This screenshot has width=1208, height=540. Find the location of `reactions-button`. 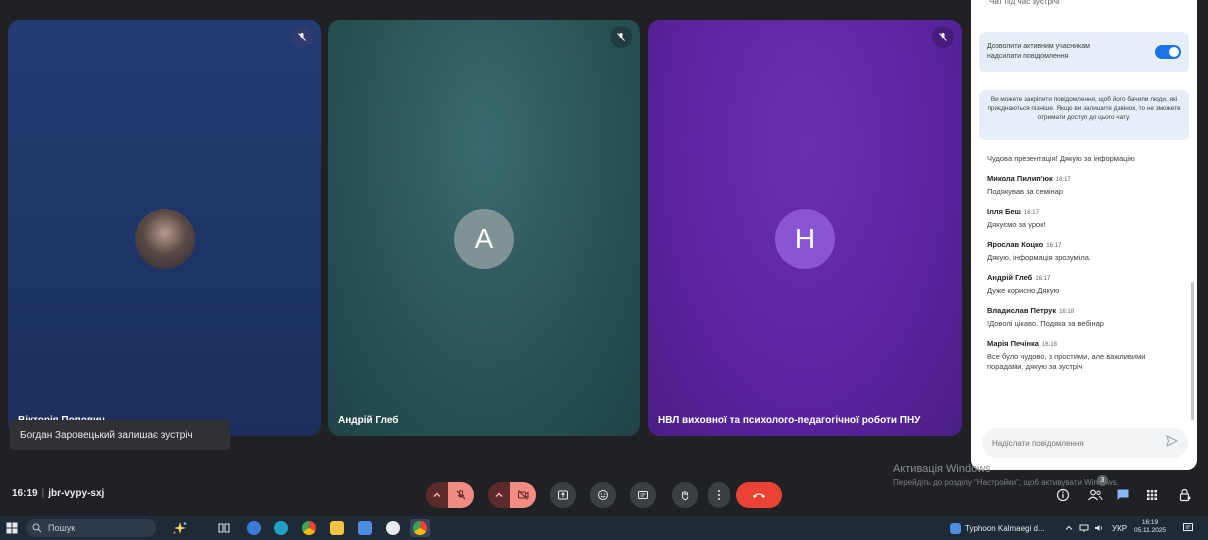

reactions-button is located at coordinates (603, 495).